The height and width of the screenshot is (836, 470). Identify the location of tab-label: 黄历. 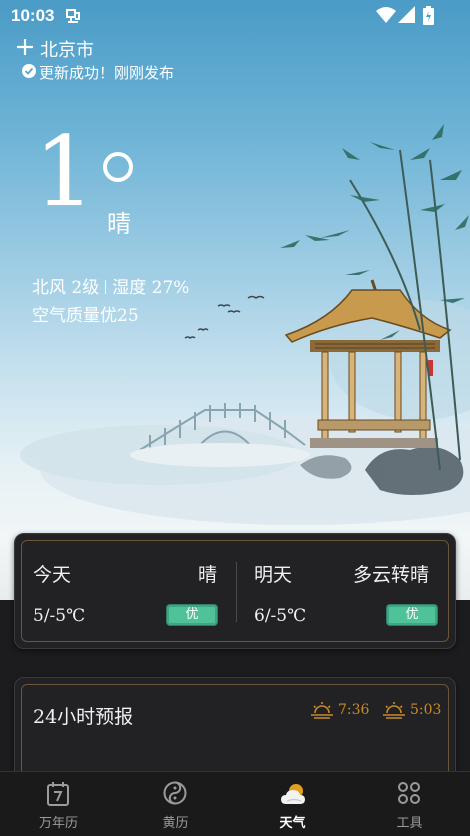
(175, 823).